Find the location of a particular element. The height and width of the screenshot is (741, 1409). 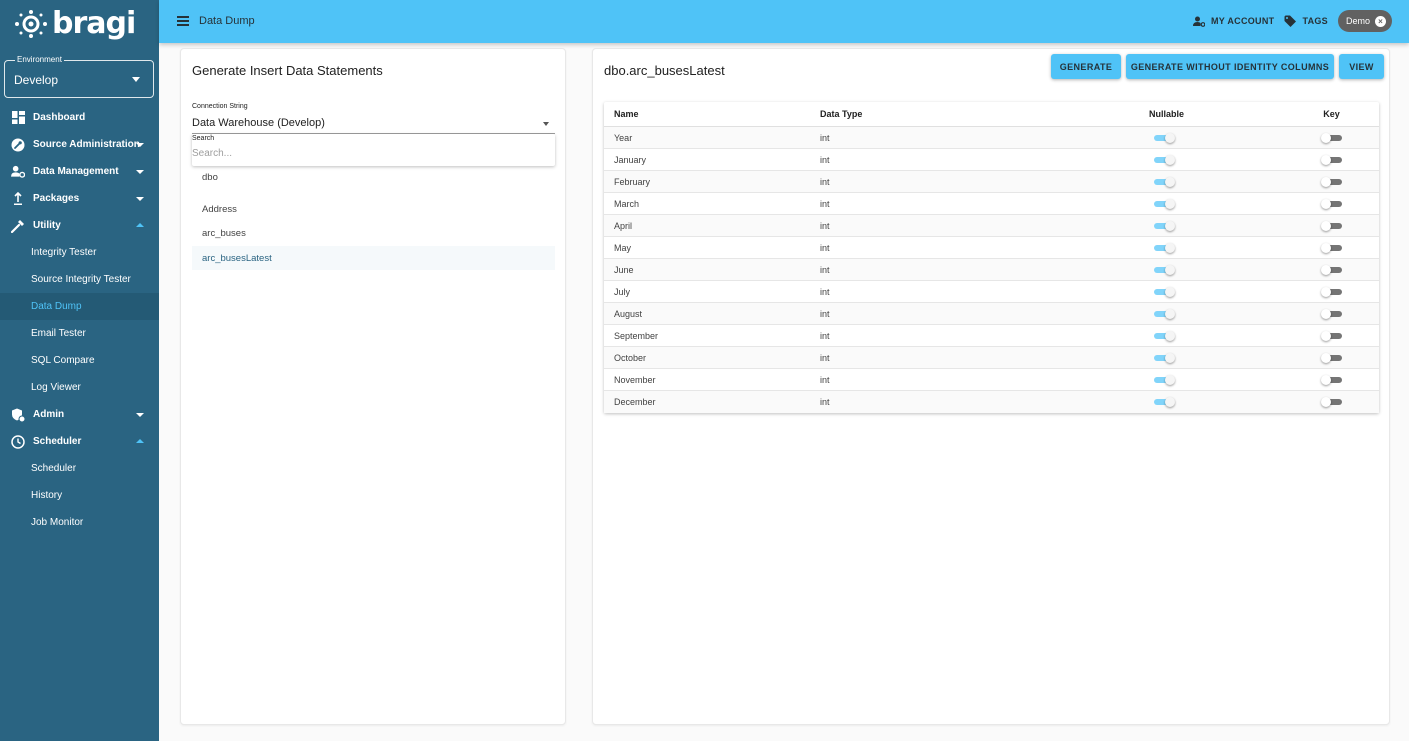

table-row: September int is located at coordinates (991, 336).